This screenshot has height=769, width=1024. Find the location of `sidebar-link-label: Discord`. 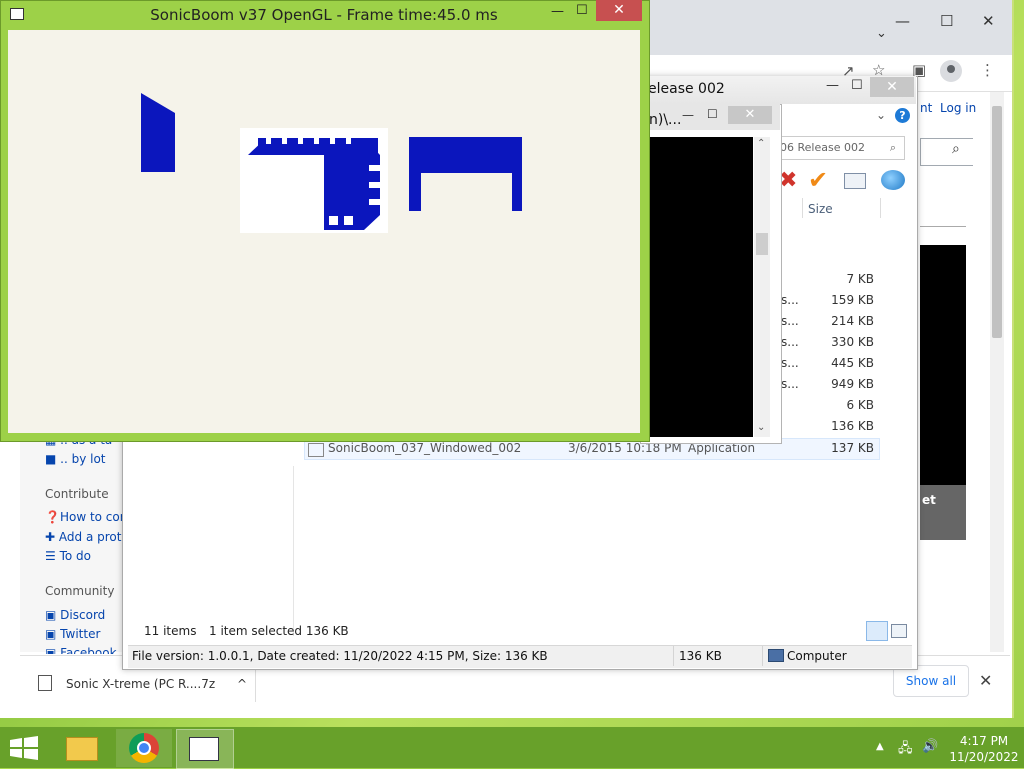

sidebar-link-label: Discord is located at coordinates (83, 615).